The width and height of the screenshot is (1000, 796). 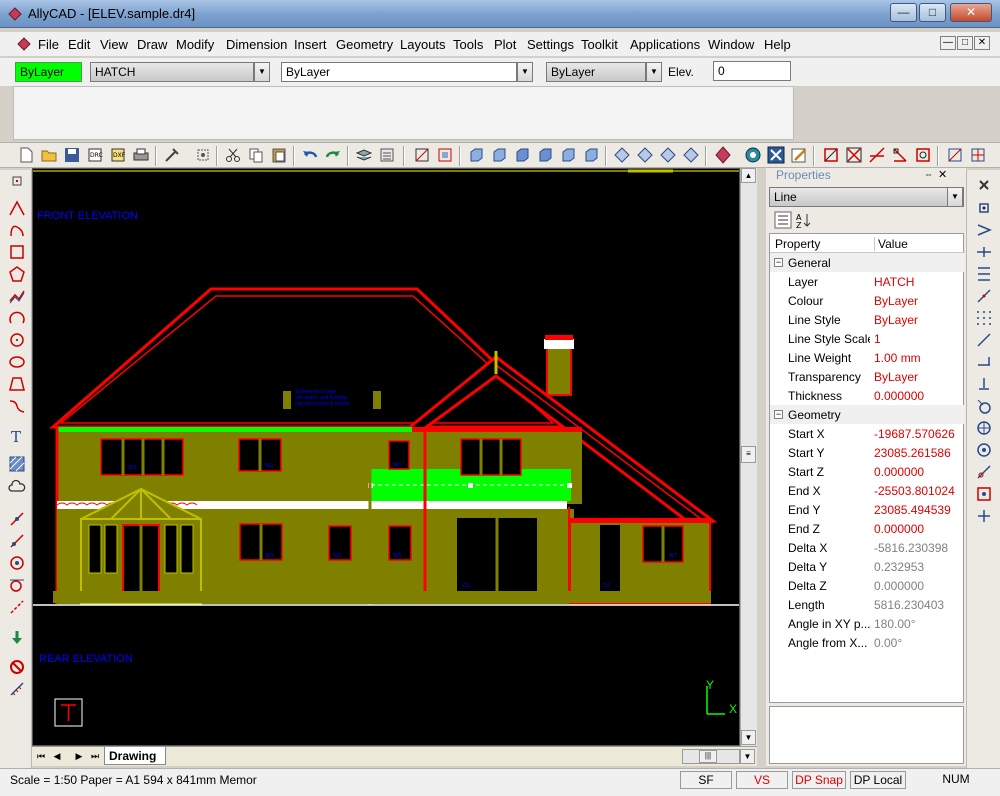 What do you see at coordinates (753, 155) in the screenshot?
I see `orbit-icon` at bounding box center [753, 155].